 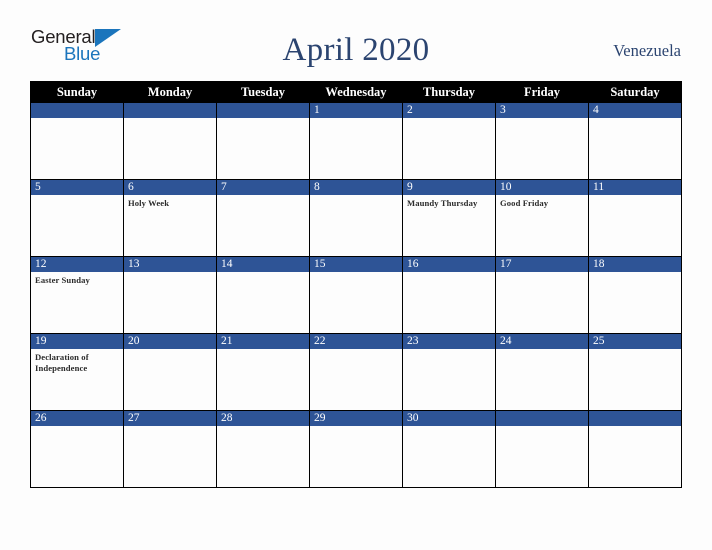 I want to click on country-label: Venezuela, so click(x=647, y=50).